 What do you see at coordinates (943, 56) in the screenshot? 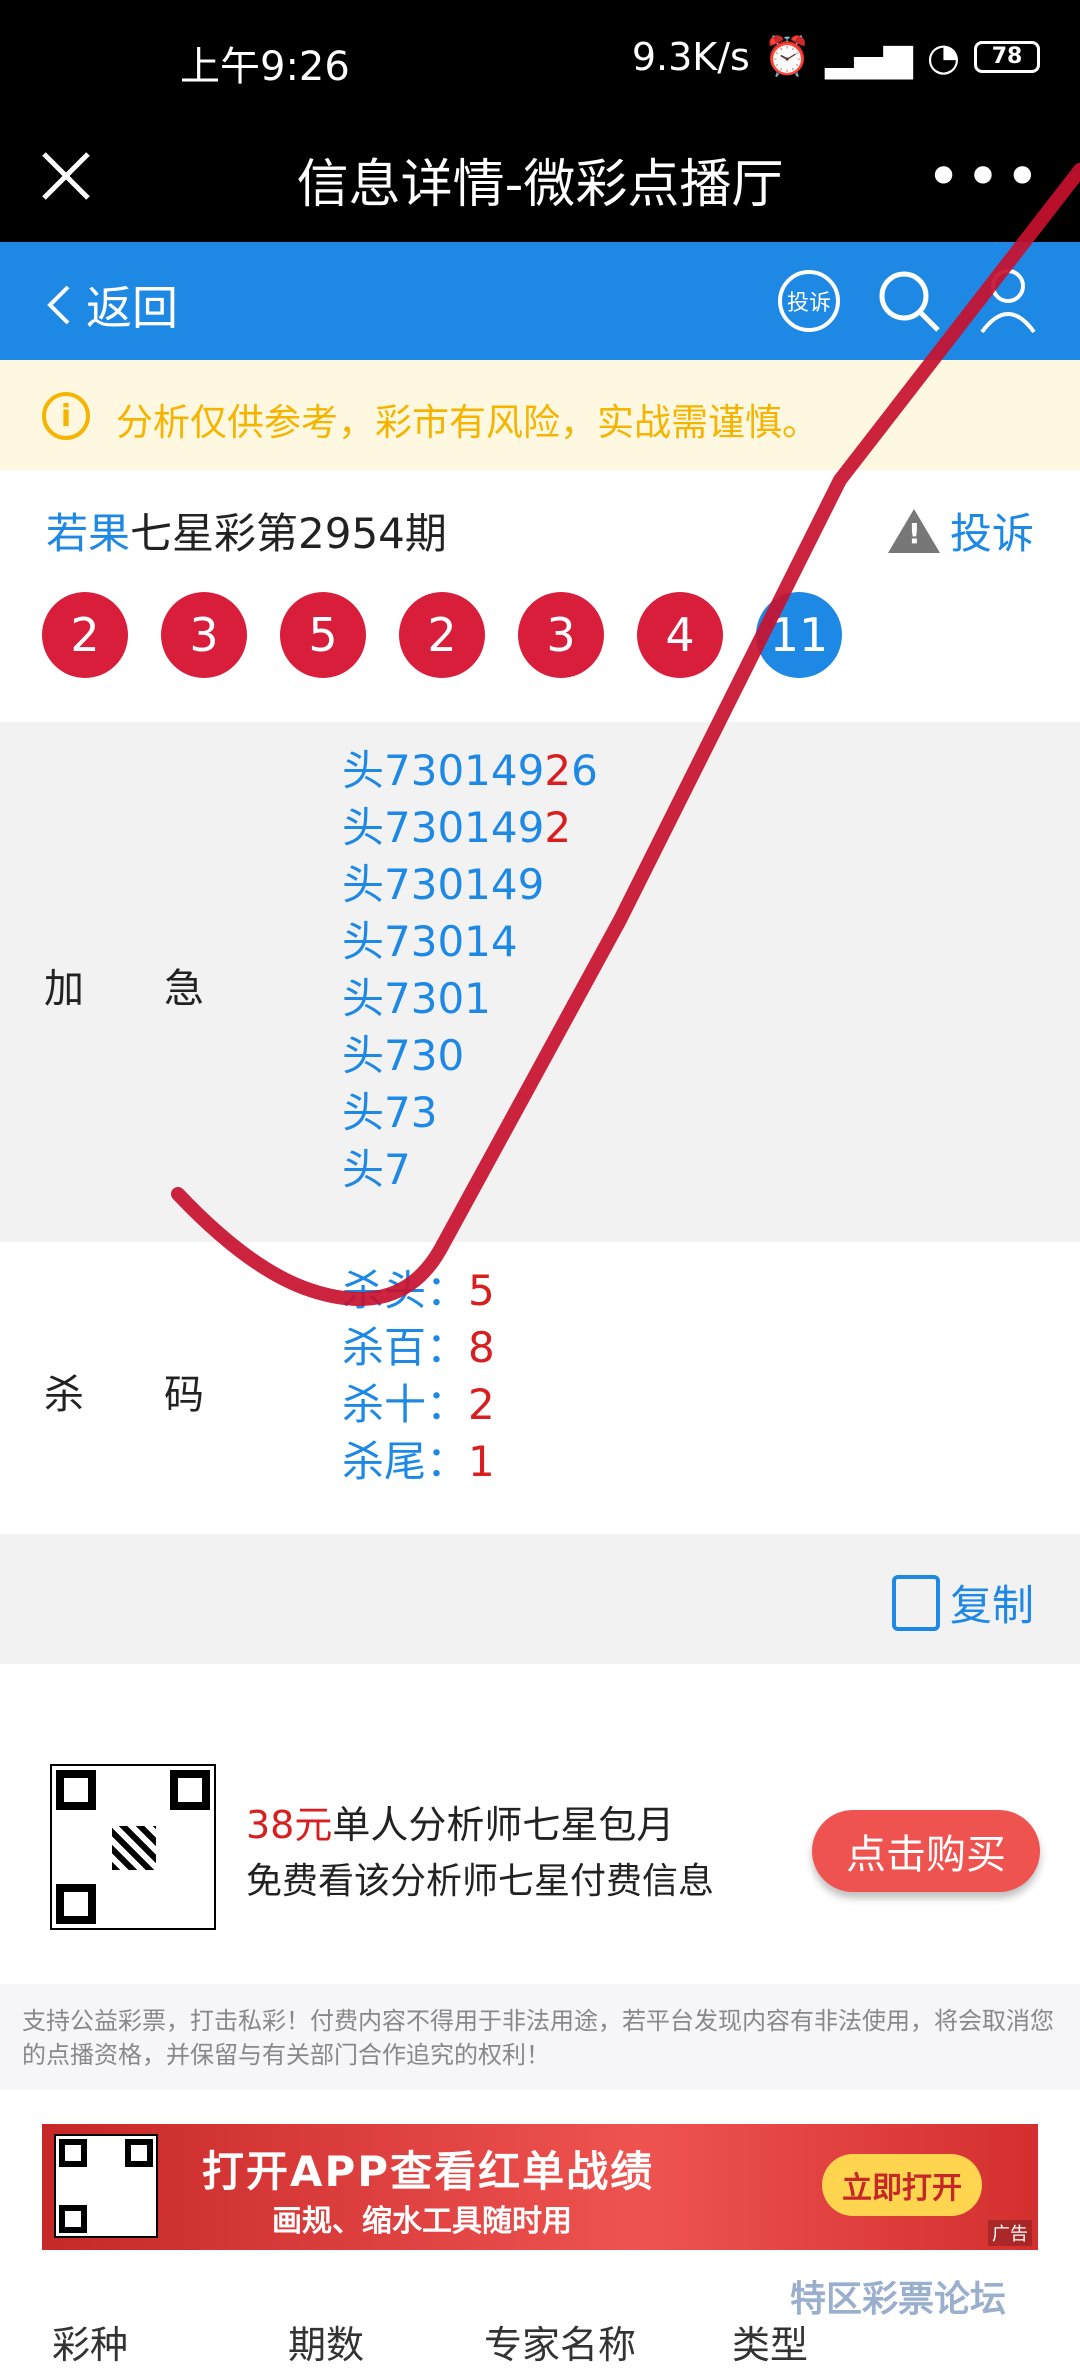
I see `wifi-icon: ◔` at bounding box center [943, 56].